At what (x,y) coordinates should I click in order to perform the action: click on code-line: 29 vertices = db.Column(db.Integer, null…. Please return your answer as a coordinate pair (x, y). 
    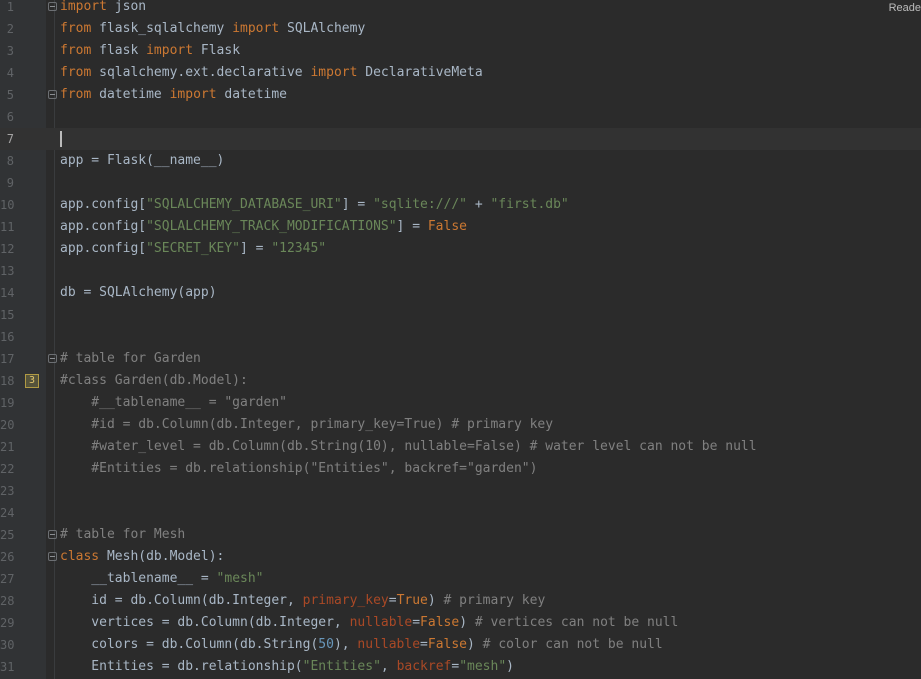
    Looking at the image, I should click on (460, 623).